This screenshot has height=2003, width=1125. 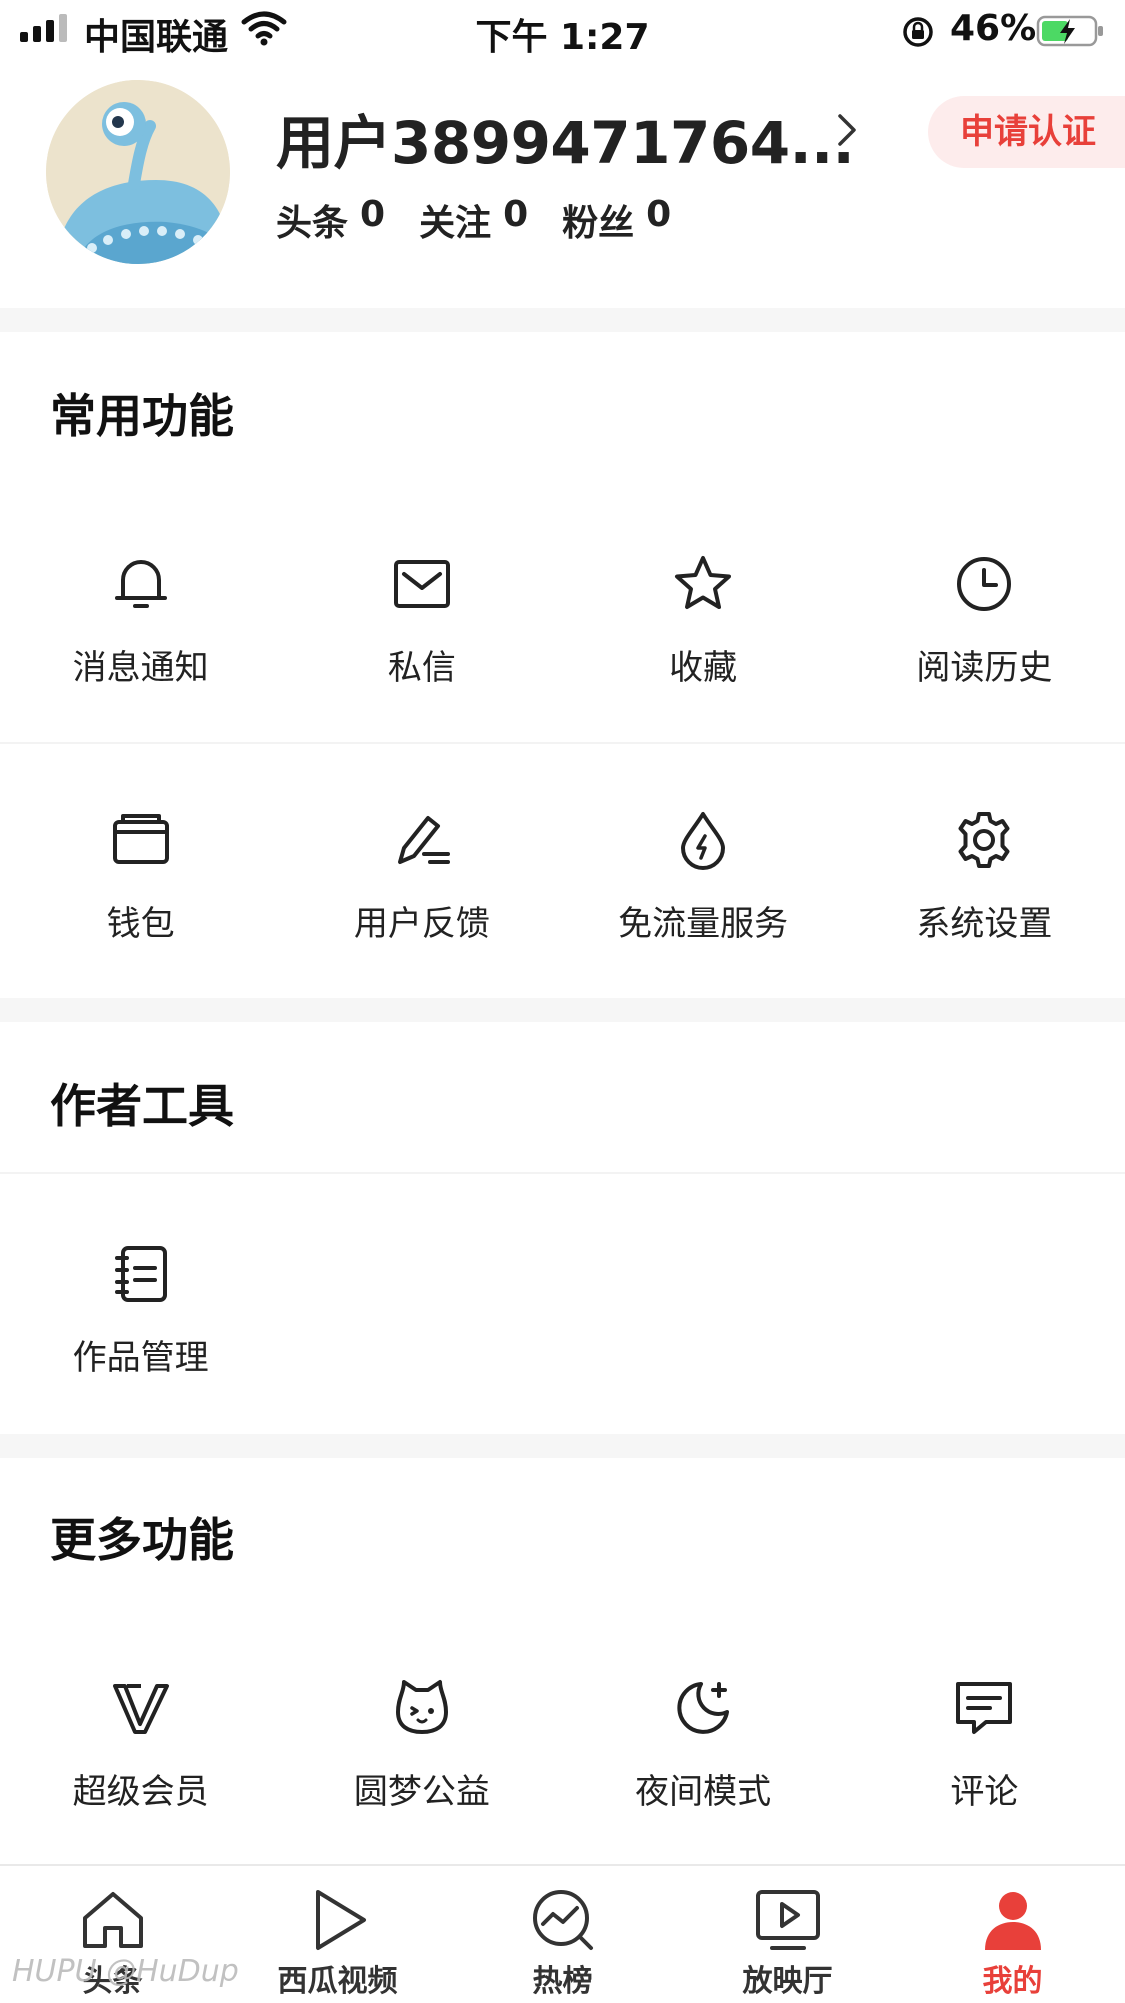 What do you see at coordinates (1012, 1921) in the screenshot?
I see `person-icon` at bounding box center [1012, 1921].